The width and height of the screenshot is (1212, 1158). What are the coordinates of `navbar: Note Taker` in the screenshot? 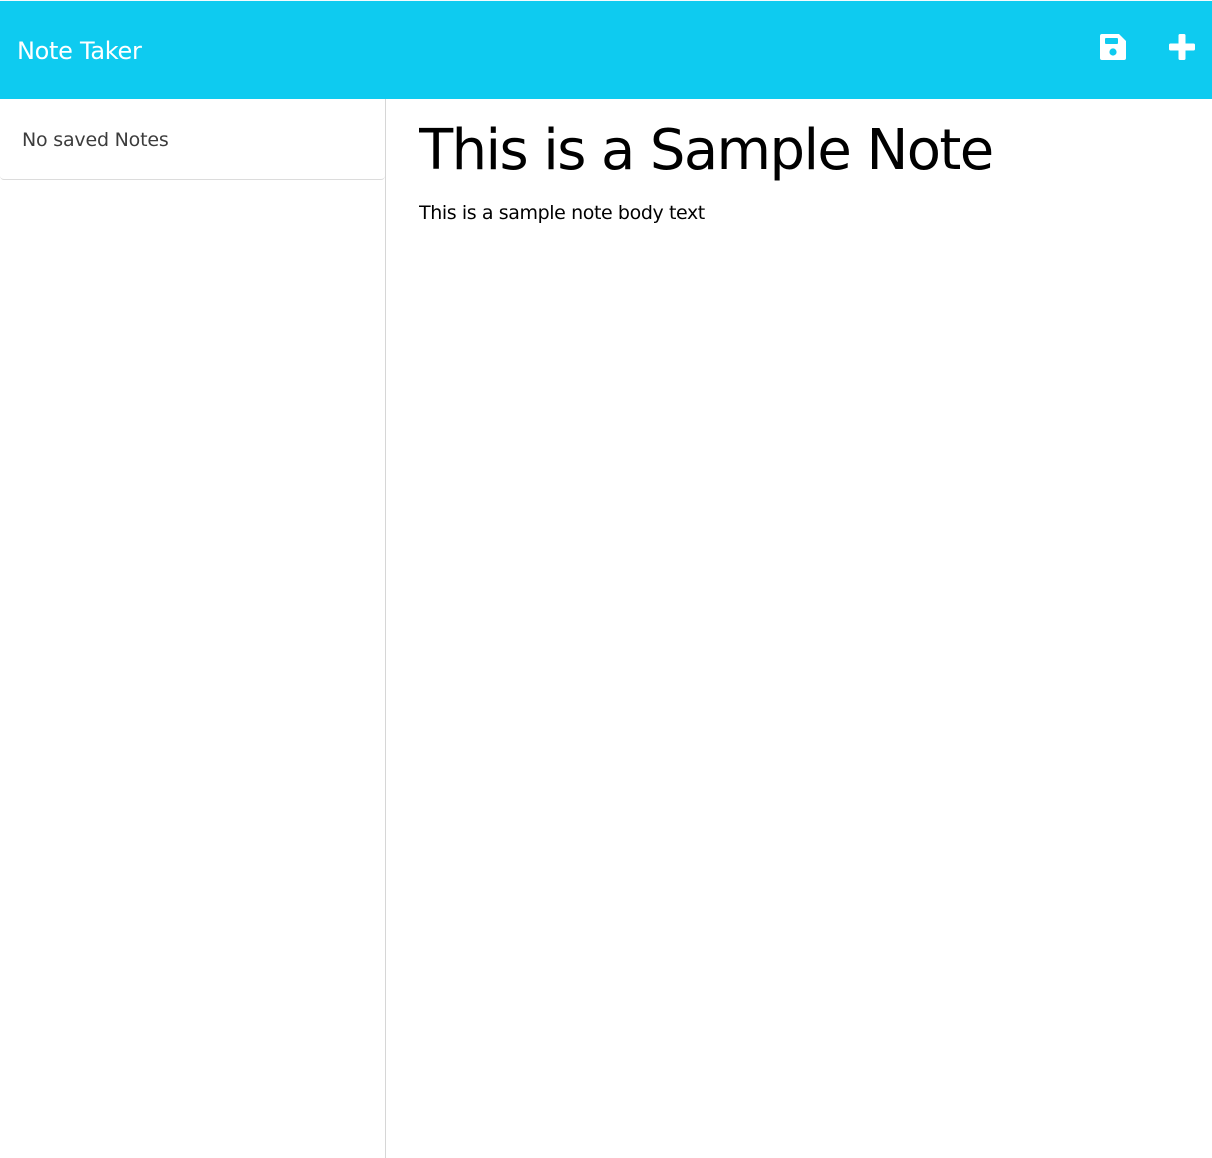 It's located at (606, 49).